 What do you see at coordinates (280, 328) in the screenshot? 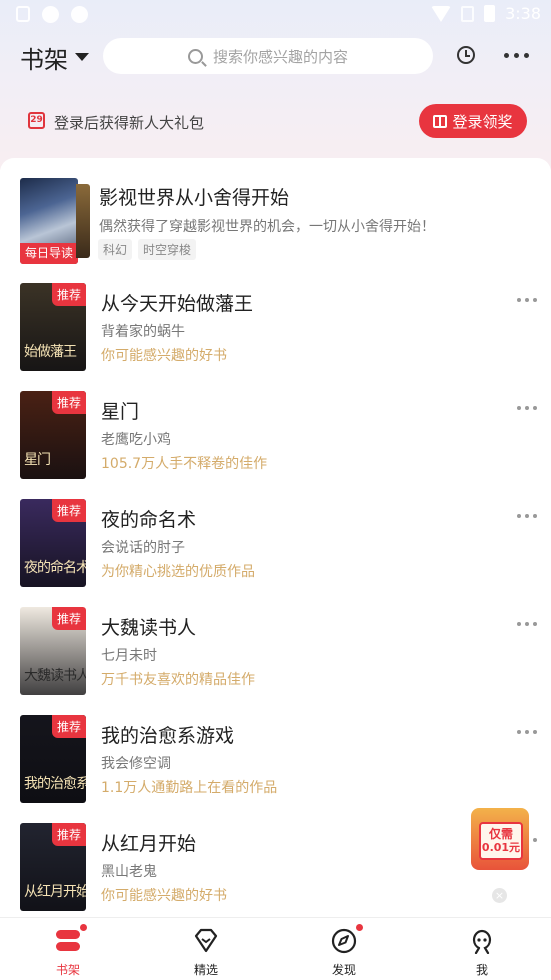
I see `book-row: 推荐 始做藩王 从今天开始做藩王 背着家的蜗牛 你可能感兴趣的好书` at bounding box center [280, 328].